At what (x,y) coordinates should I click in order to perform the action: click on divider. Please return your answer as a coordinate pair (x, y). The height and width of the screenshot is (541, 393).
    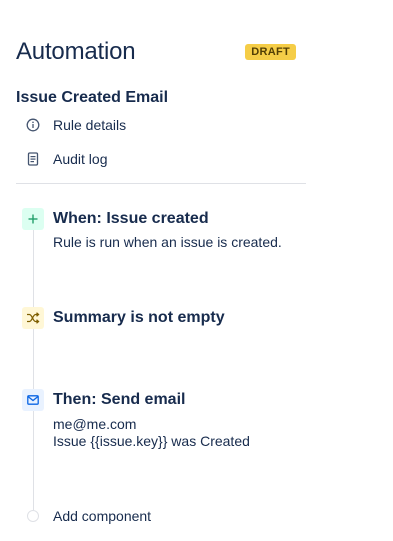
    Looking at the image, I should click on (161, 183).